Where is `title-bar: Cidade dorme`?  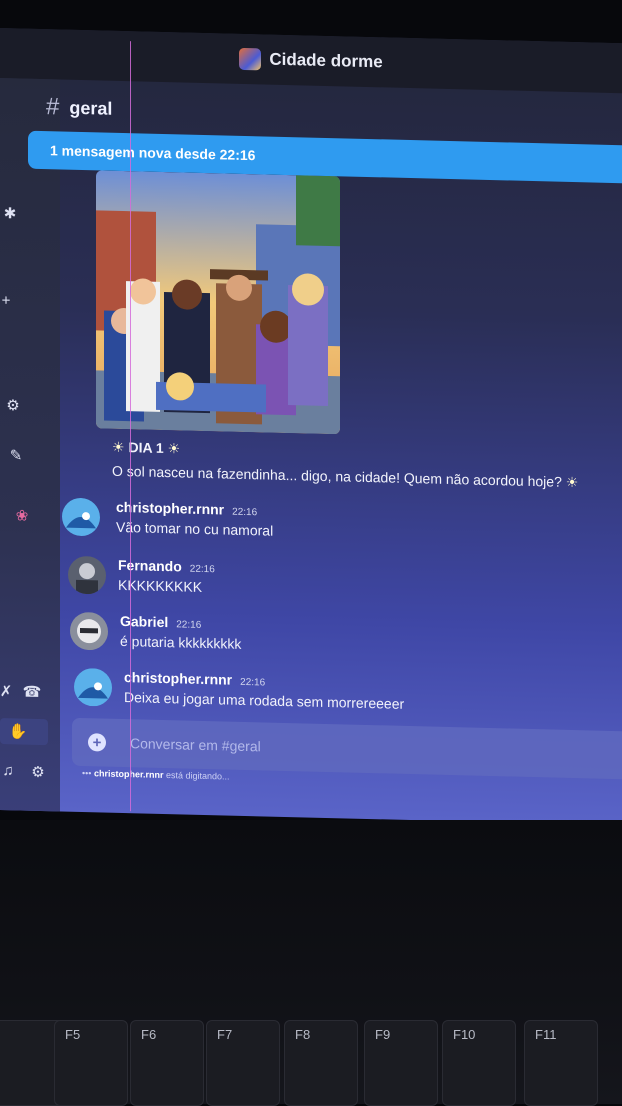 title-bar: Cidade dorme is located at coordinates (311, 61).